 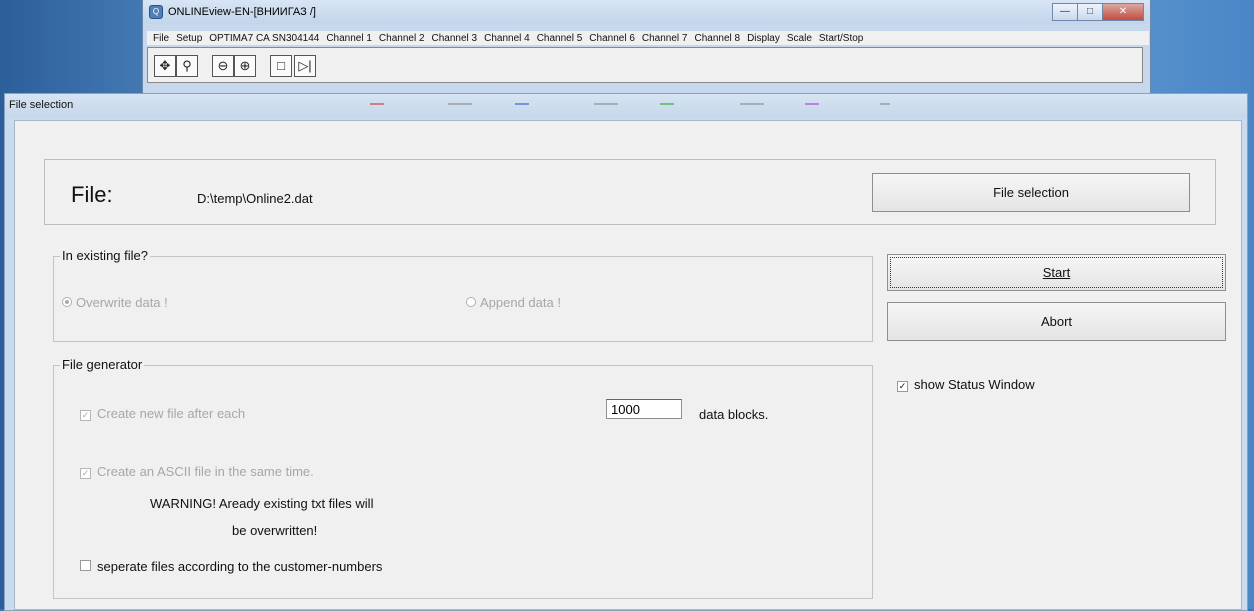 What do you see at coordinates (275, 530) in the screenshot?
I see `warning-text-line2: be overwritten!` at bounding box center [275, 530].